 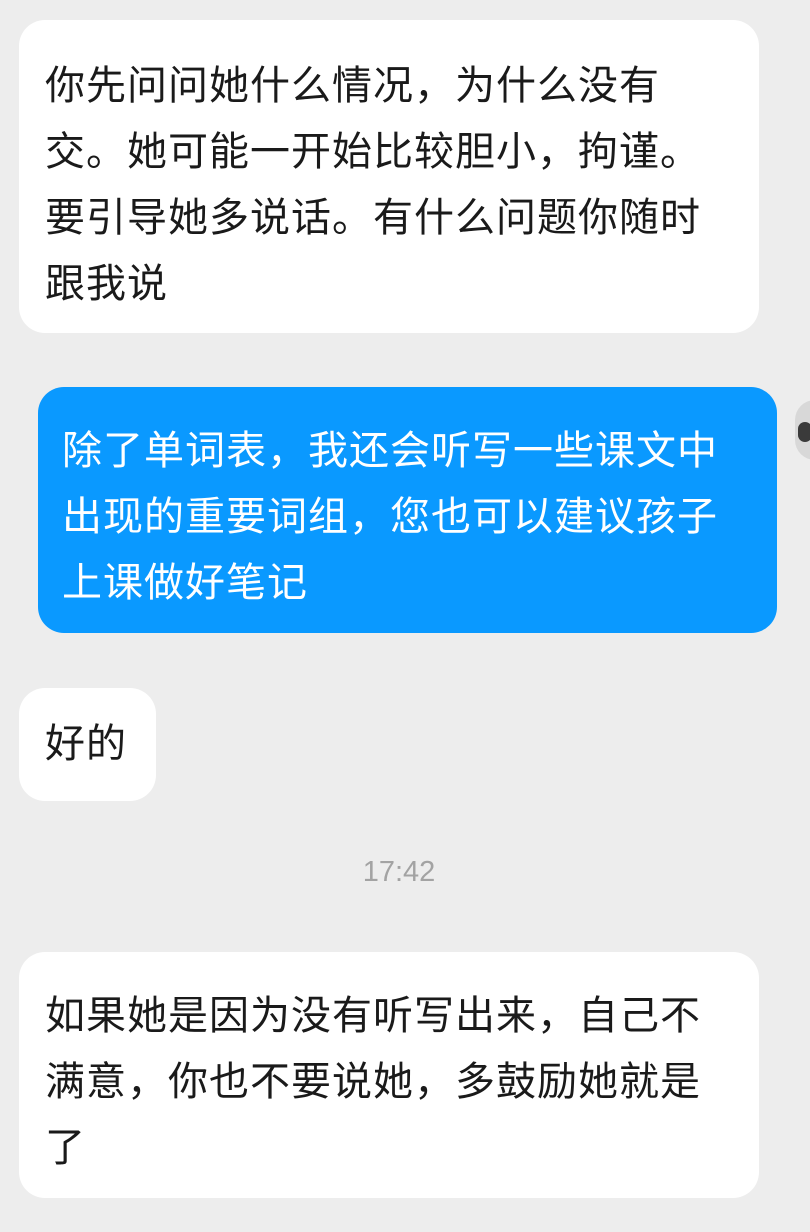 I want to click on avatar-icon, so click(x=802, y=430).